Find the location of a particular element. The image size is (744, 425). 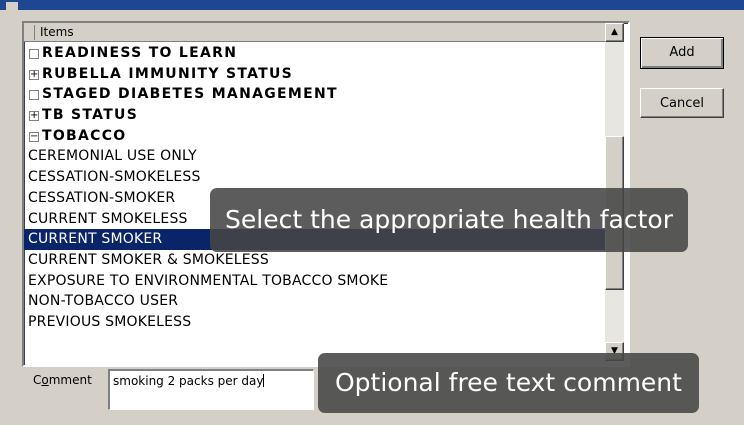

list-item: + TB STATUS is located at coordinates (314, 115).